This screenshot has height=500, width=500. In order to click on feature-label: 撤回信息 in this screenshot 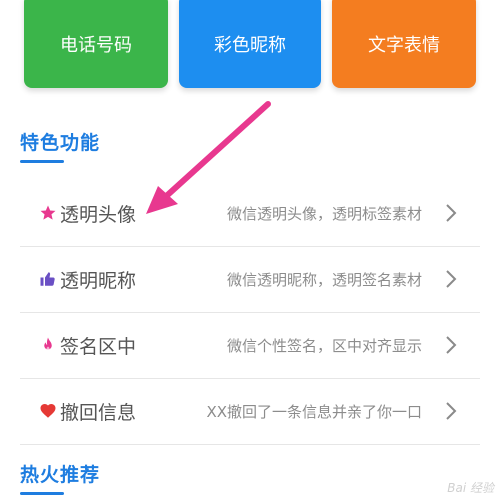, I will do `click(98, 412)`.